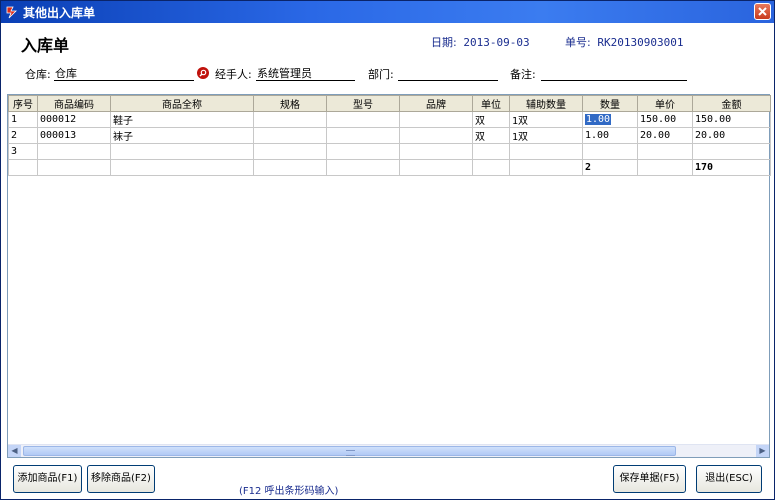  I want to click on col-header: 品牌, so click(436, 103).